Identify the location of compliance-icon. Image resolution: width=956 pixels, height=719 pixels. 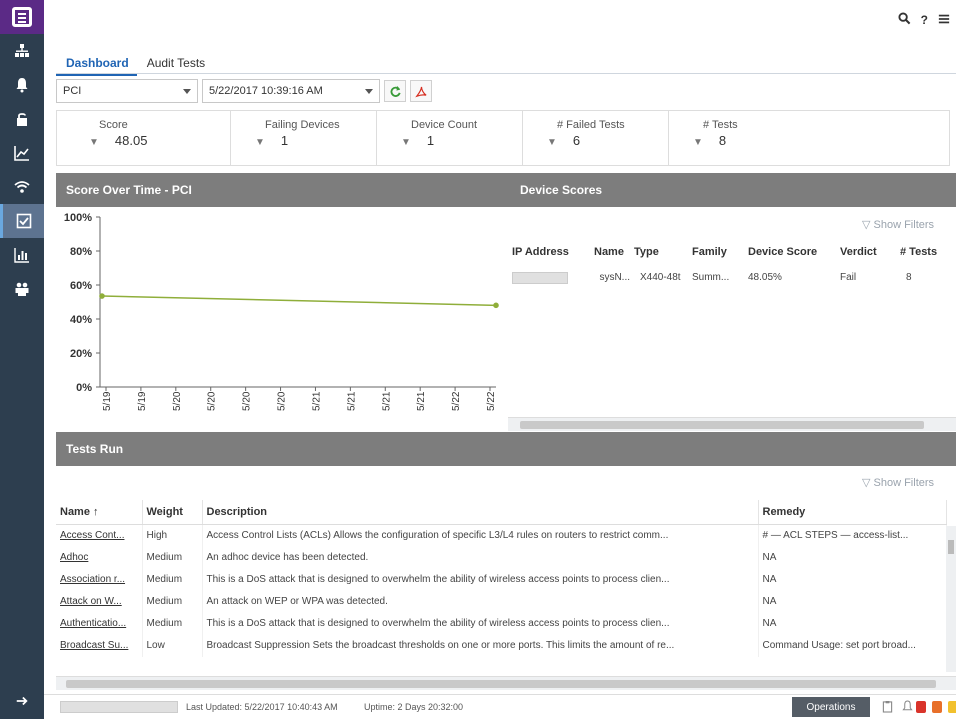
(22, 221).